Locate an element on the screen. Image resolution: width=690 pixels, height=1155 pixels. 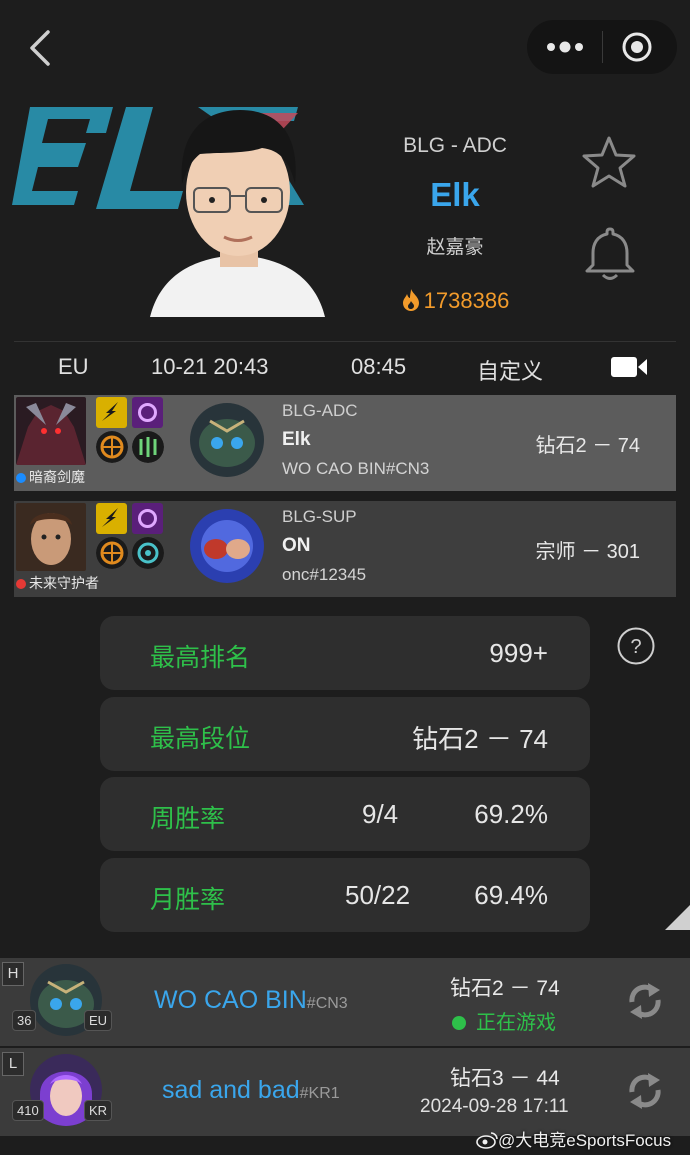
capsule-divider is located at coordinates (602, 47).